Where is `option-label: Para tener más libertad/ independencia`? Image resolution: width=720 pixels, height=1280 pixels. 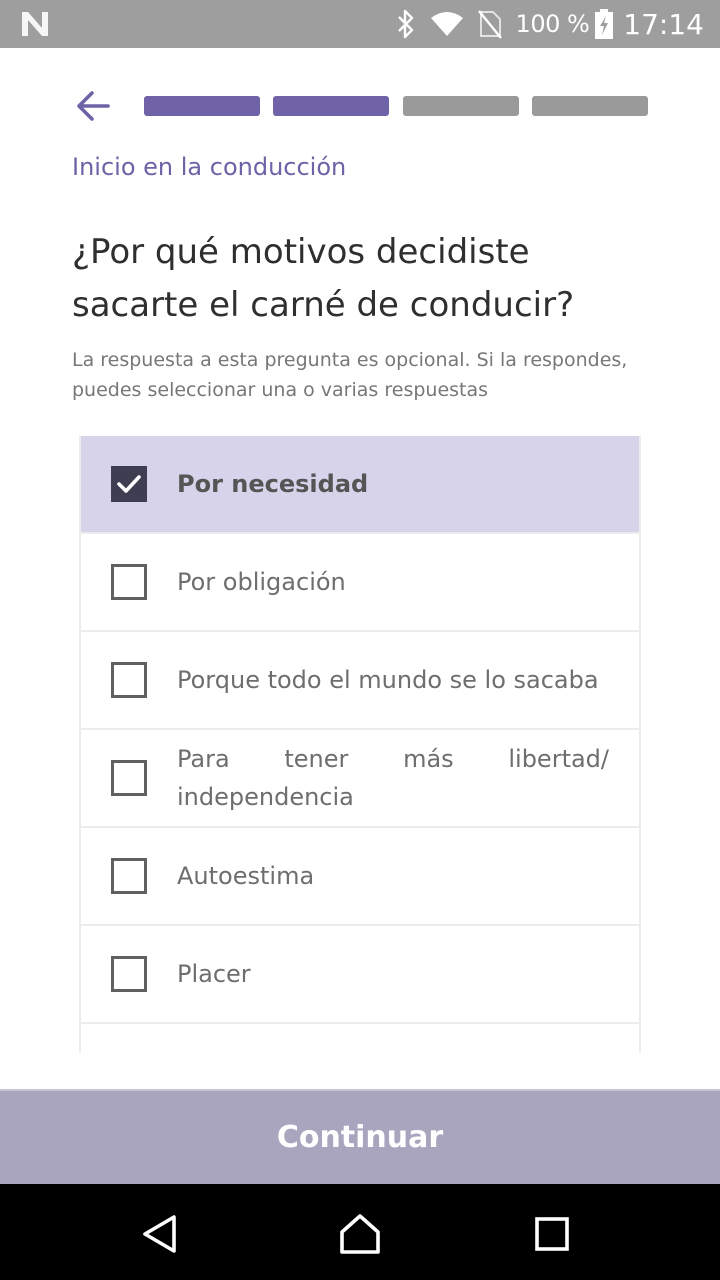 option-label: Para tener más libertad/ independencia is located at coordinates (393, 778).